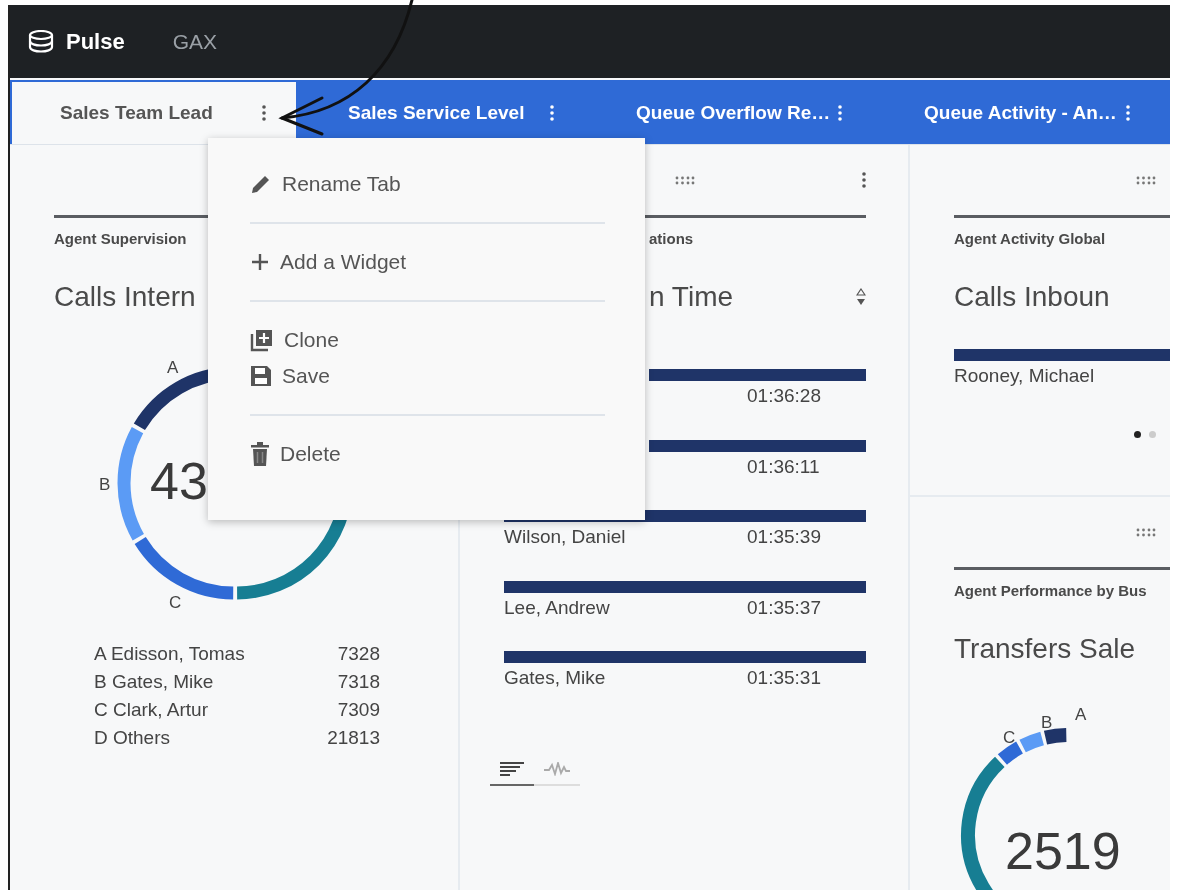 This screenshot has height=890, width=1186. What do you see at coordinates (1032, 297) in the screenshot?
I see `widget-title: Calls Inboun` at bounding box center [1032, 297].